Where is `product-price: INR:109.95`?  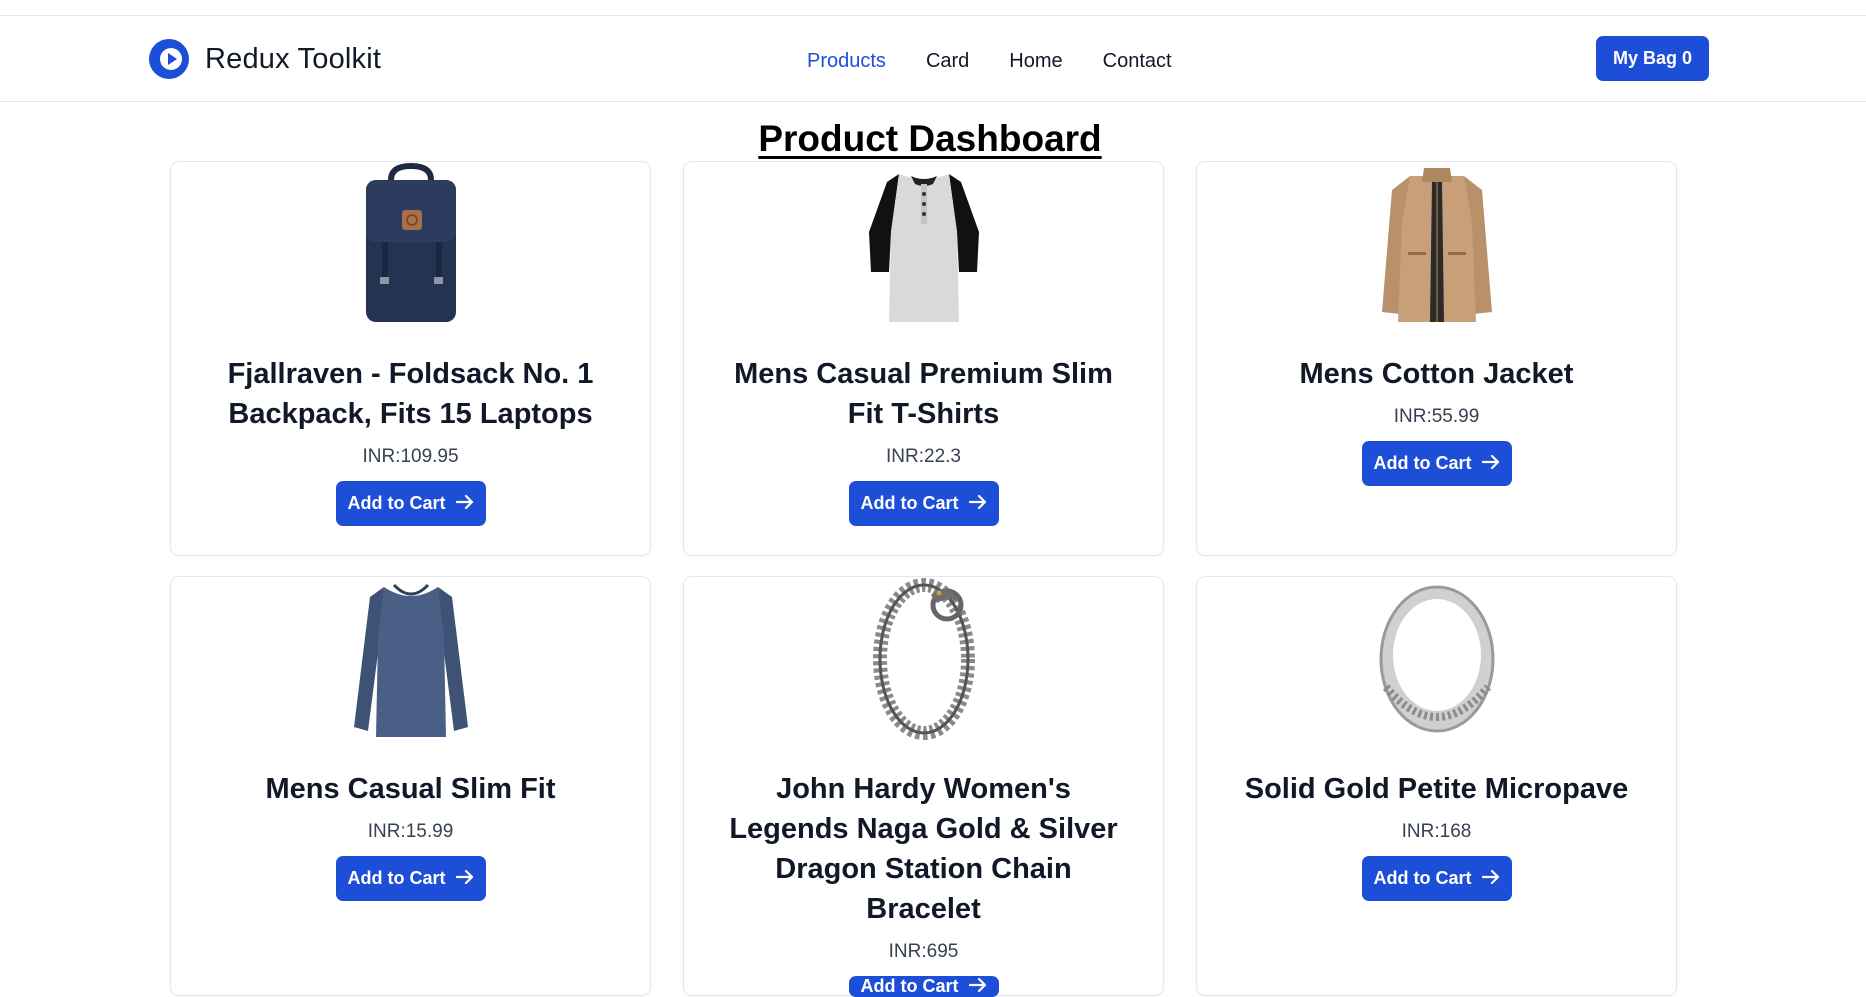 product-price: INR:109.95 is located at coordinates (410, 456).